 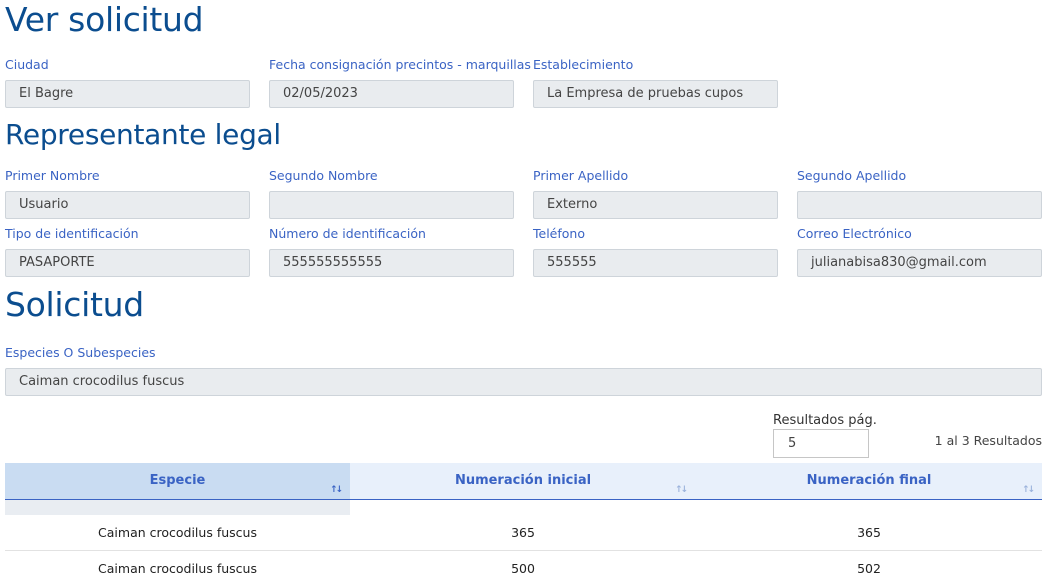 What do you see at coordinates (391, 263) in the screenshot?
I see `numero-id-field: 555555555555` at bounding box center [391, 263].